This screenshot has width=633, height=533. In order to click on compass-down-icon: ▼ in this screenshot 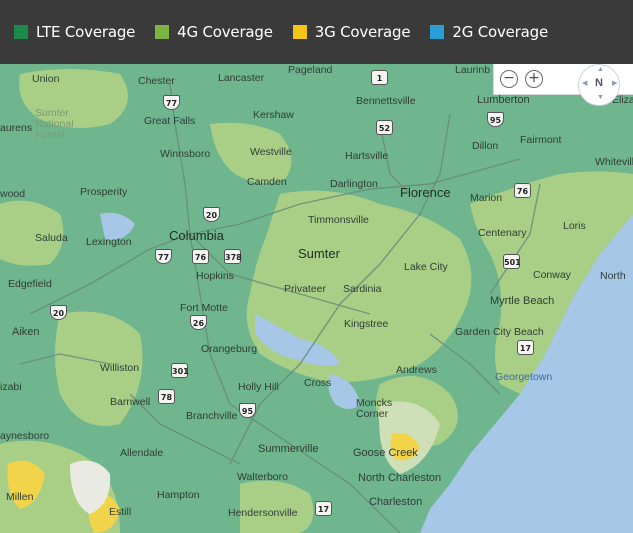, I will do `click(600, 97)`.